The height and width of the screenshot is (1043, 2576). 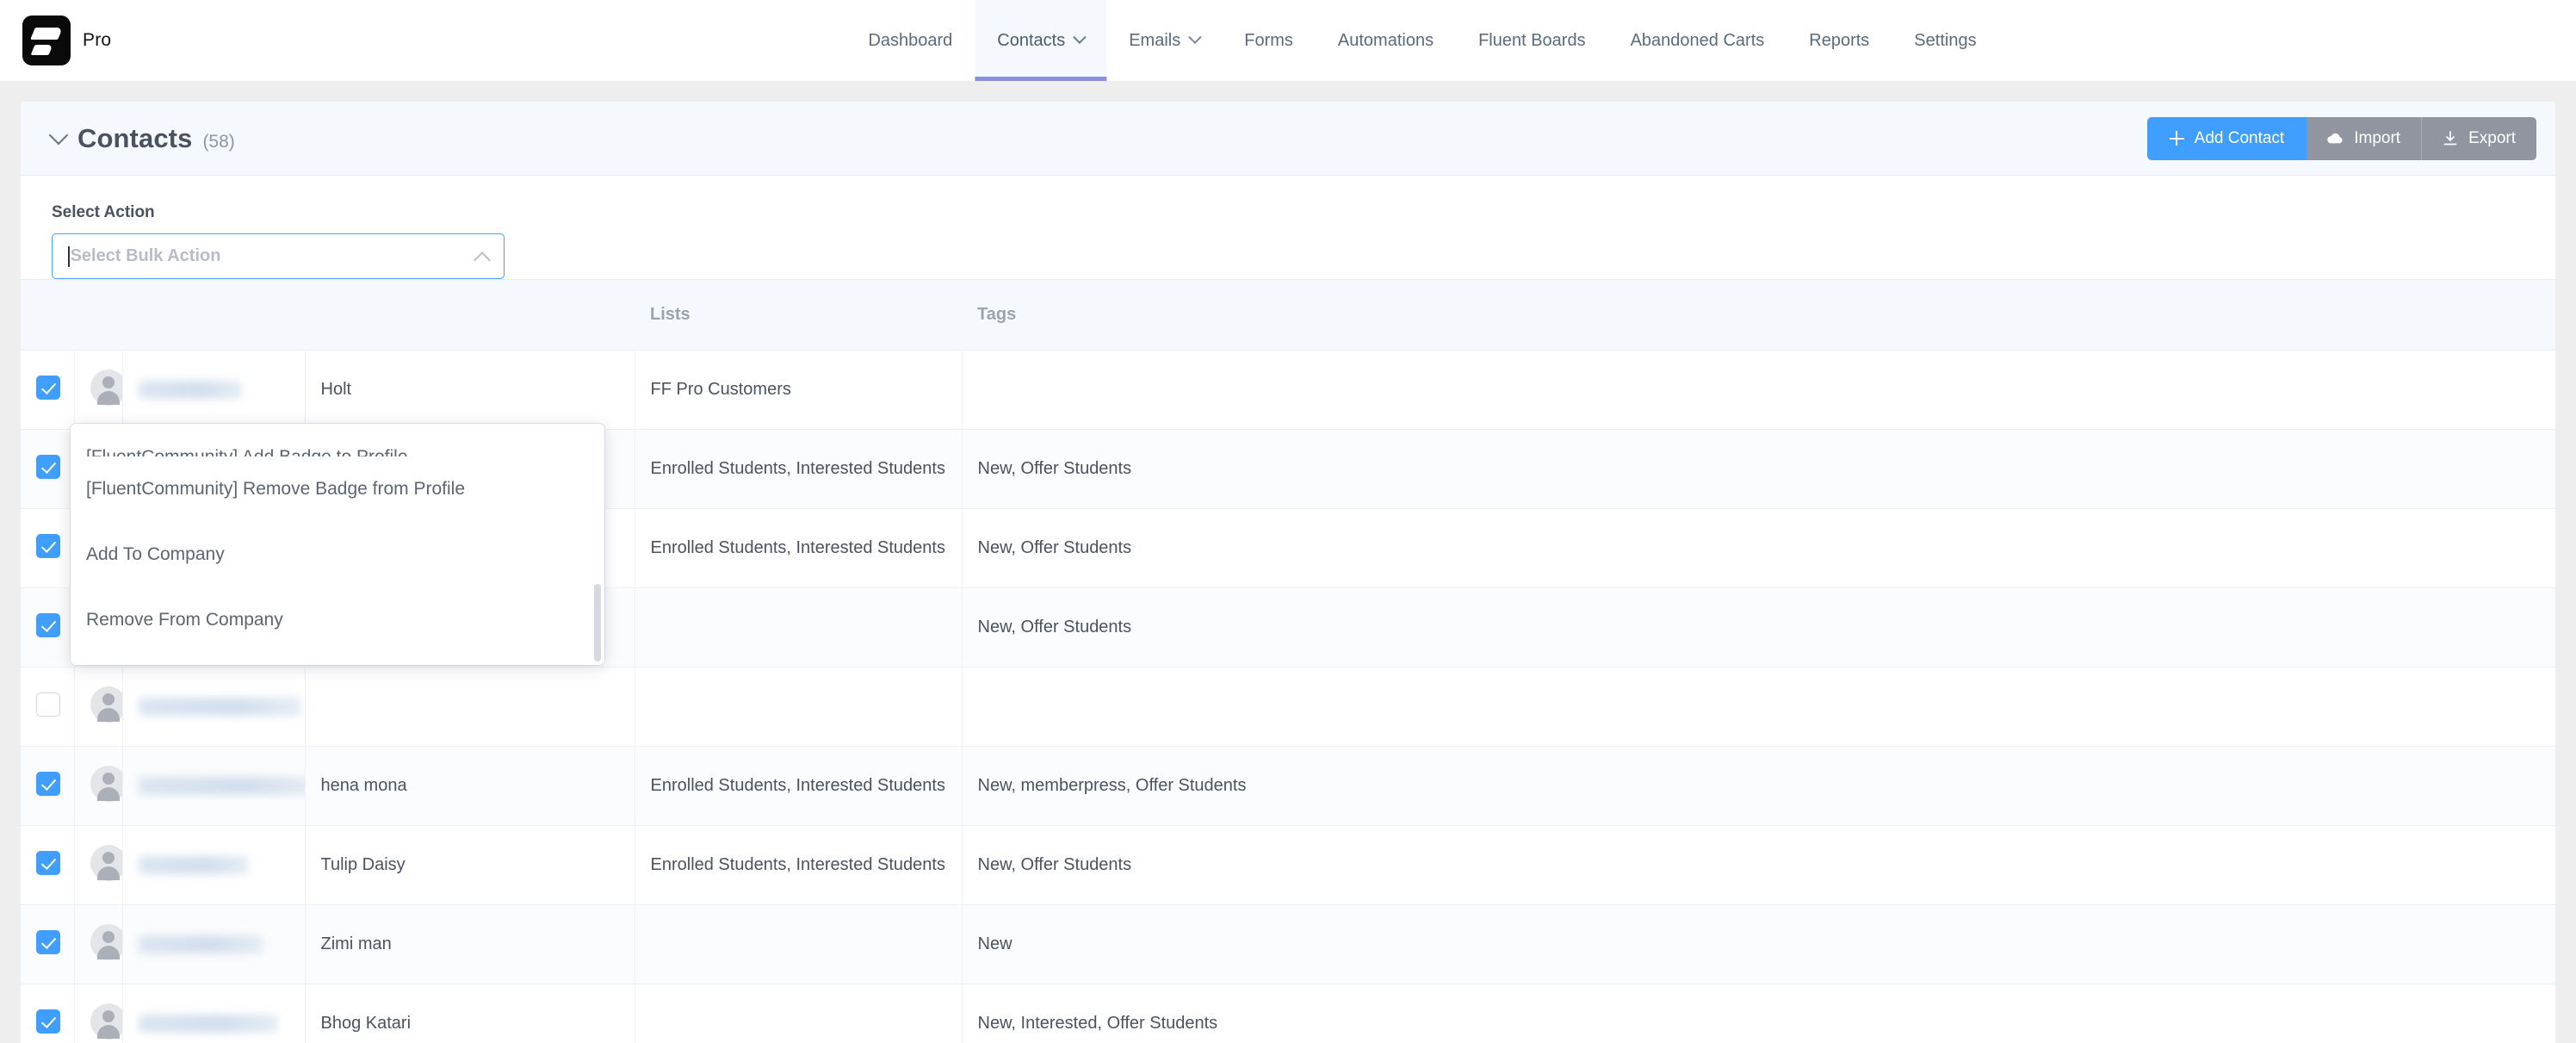 I want to click on import-button: Import, so click(x=2365, y=138).